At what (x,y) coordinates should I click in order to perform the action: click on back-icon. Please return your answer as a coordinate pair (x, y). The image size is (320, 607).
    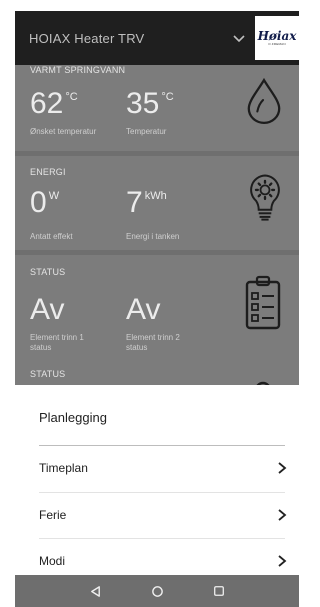
    Looking at the image, I should click on (95, 591).